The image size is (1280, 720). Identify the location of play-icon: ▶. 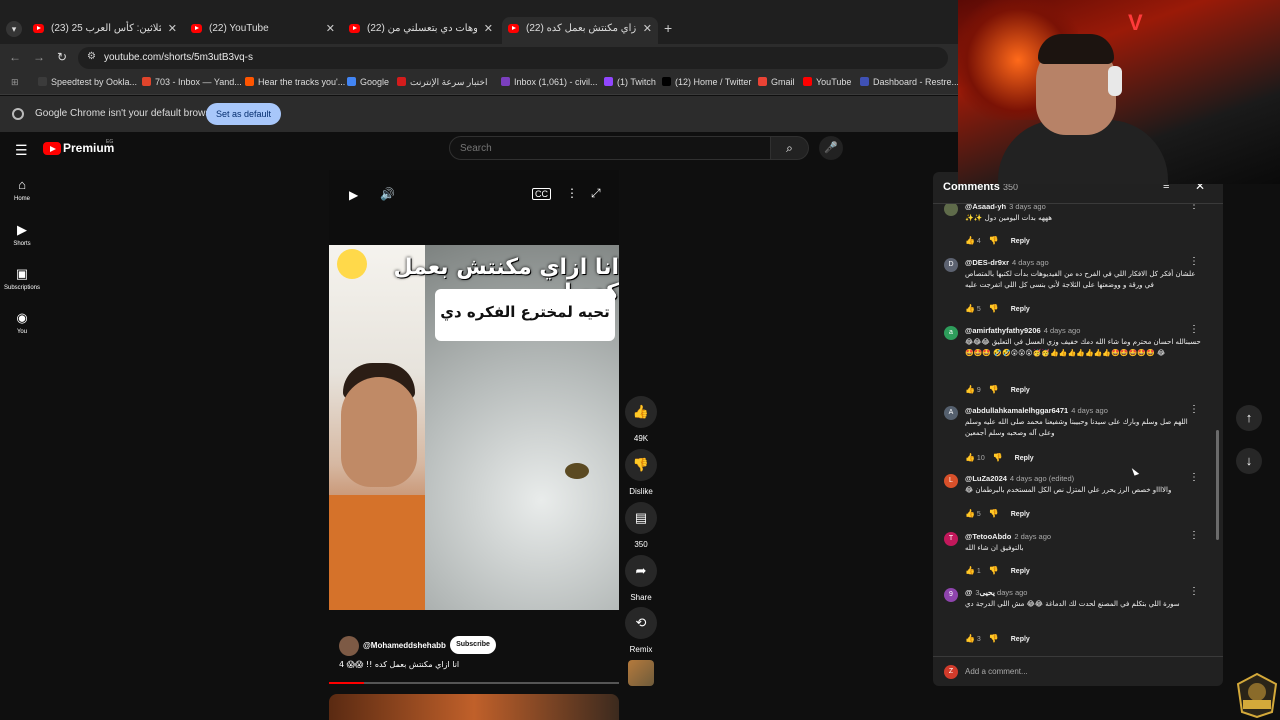
(353, 195).